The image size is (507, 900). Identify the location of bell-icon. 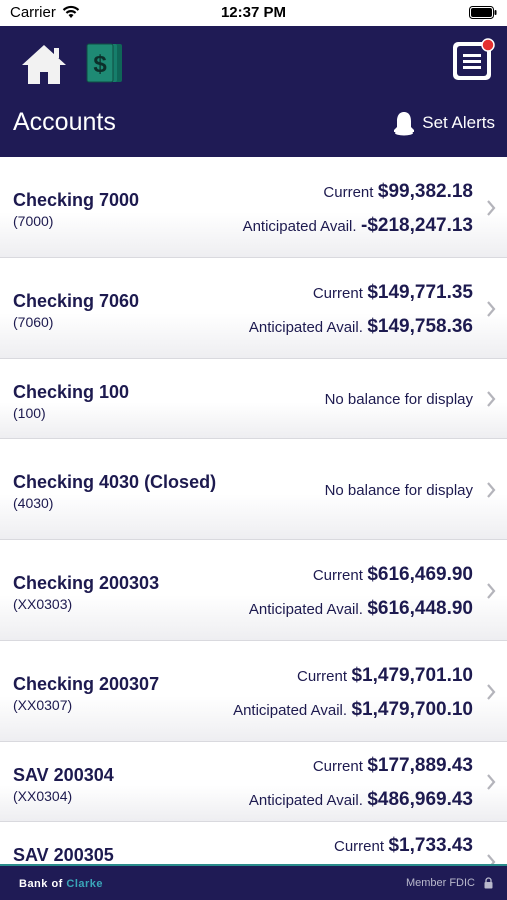
(404, 124).